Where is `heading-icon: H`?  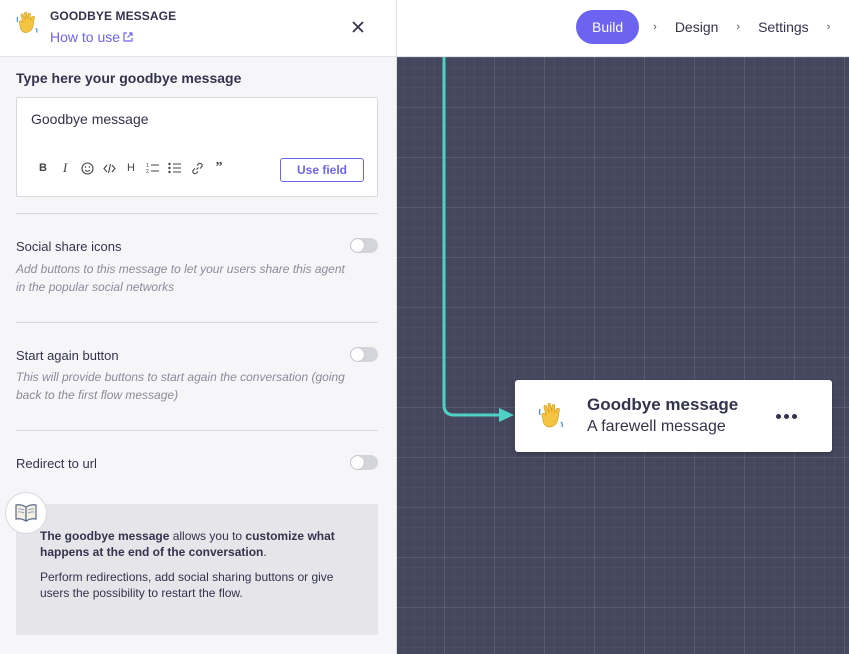
heading-icon: H is located at coordinates (131, 168).